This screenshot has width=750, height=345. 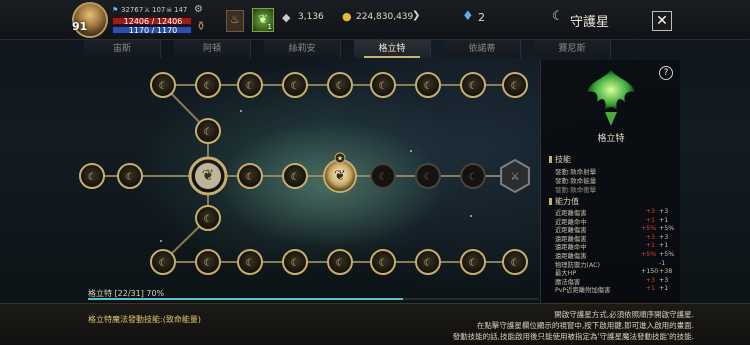 What do you see at coordinates (144, 319) in the screenshot?
I see `magic-skill-text: 格立特魔法發動技能:(致命能量)` at bounding box center [144, 319].